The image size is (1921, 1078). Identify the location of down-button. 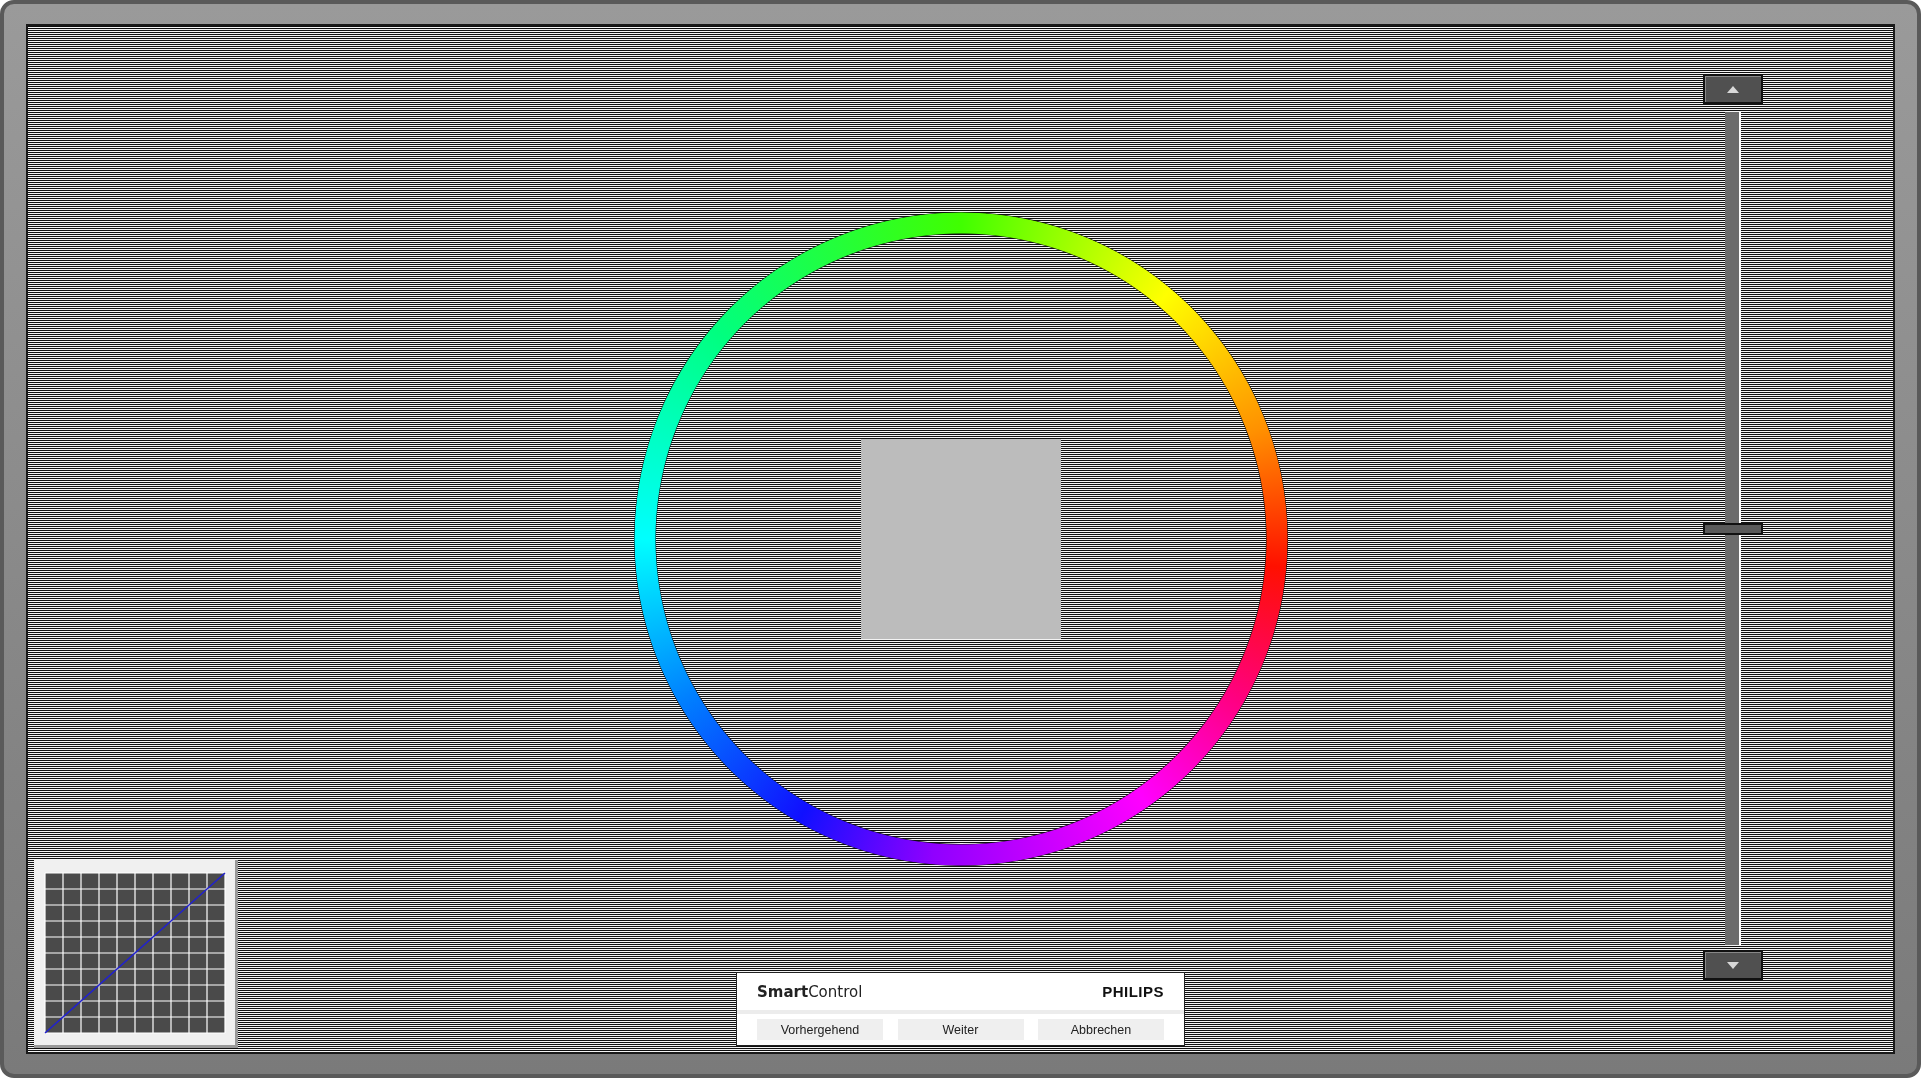
(1733, 965).